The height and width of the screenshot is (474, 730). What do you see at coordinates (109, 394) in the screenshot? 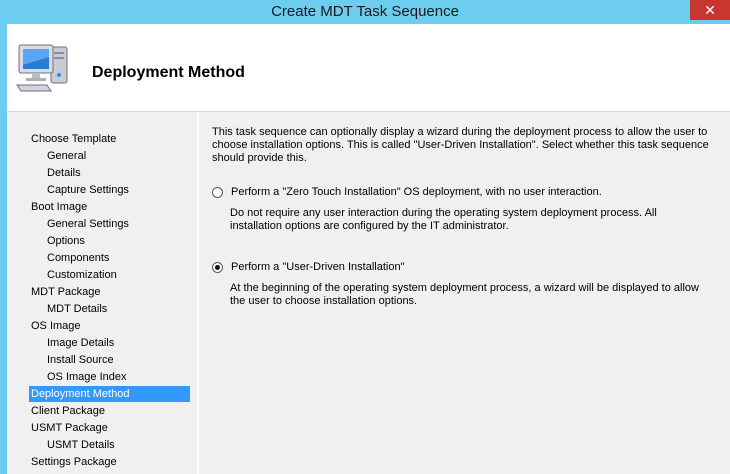
I see `sidebar-item-deployment-method: Deployment Method` at bounding box center [109, 394].